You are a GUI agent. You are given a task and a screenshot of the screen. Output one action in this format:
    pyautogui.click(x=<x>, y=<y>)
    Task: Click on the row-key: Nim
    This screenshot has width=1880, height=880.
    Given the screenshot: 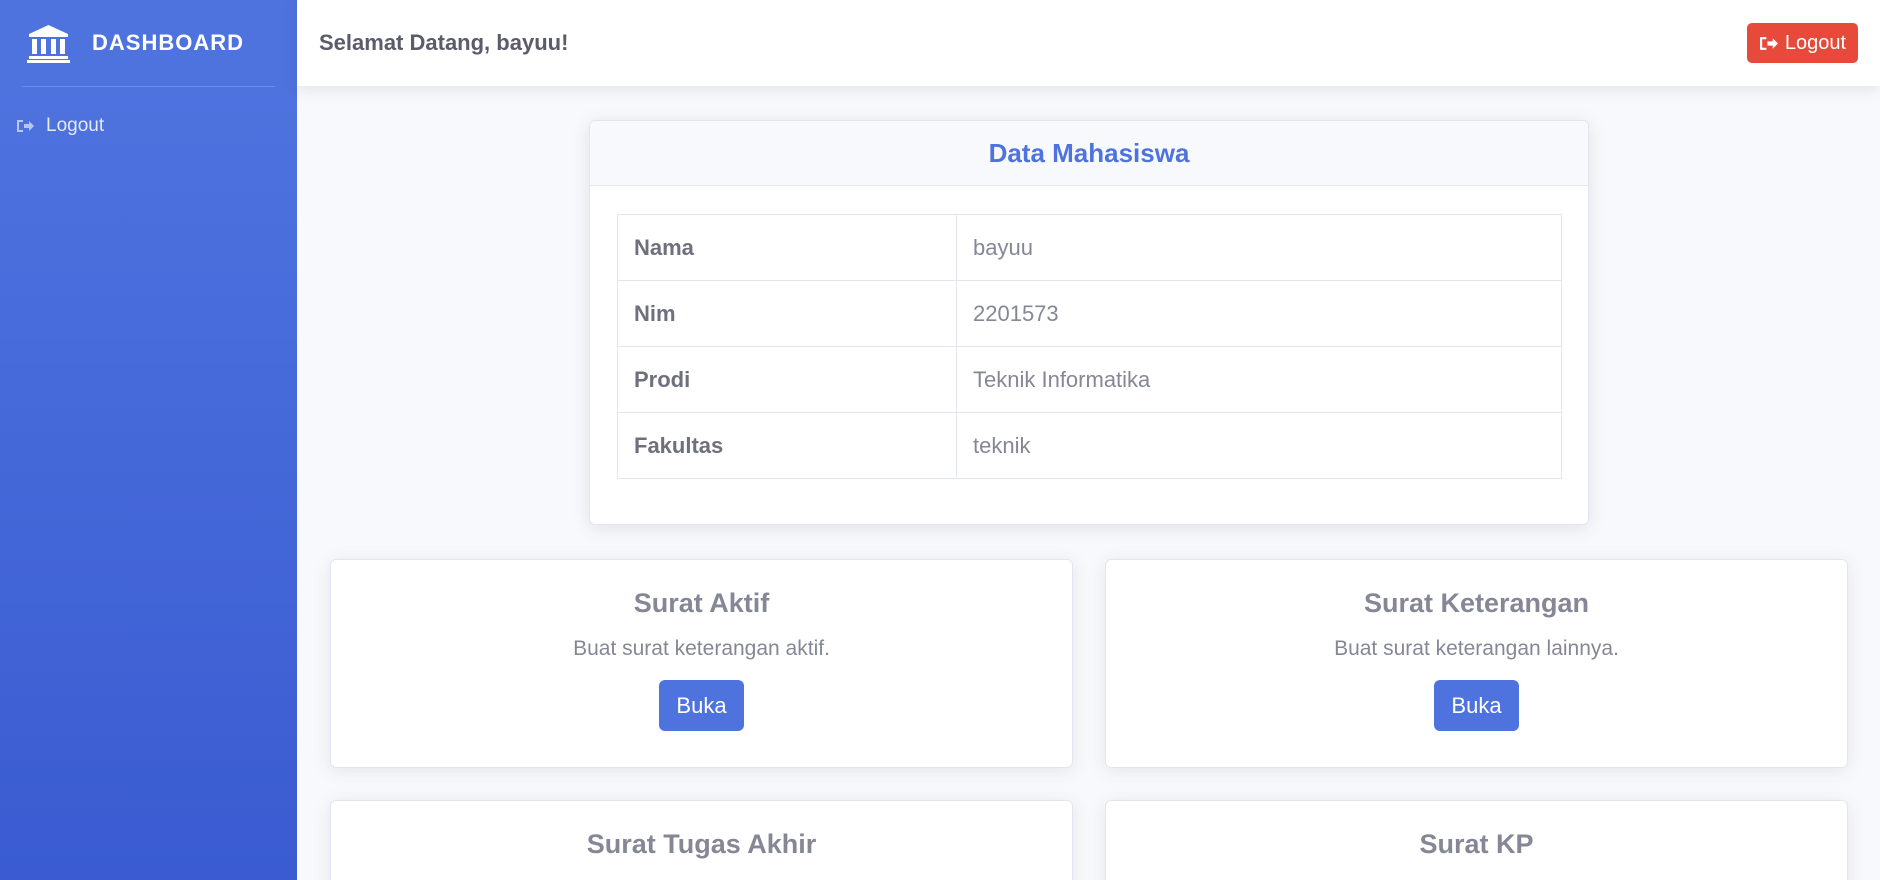 What is the action you would take?
    pyautogui.click(x=787, y=313)
    